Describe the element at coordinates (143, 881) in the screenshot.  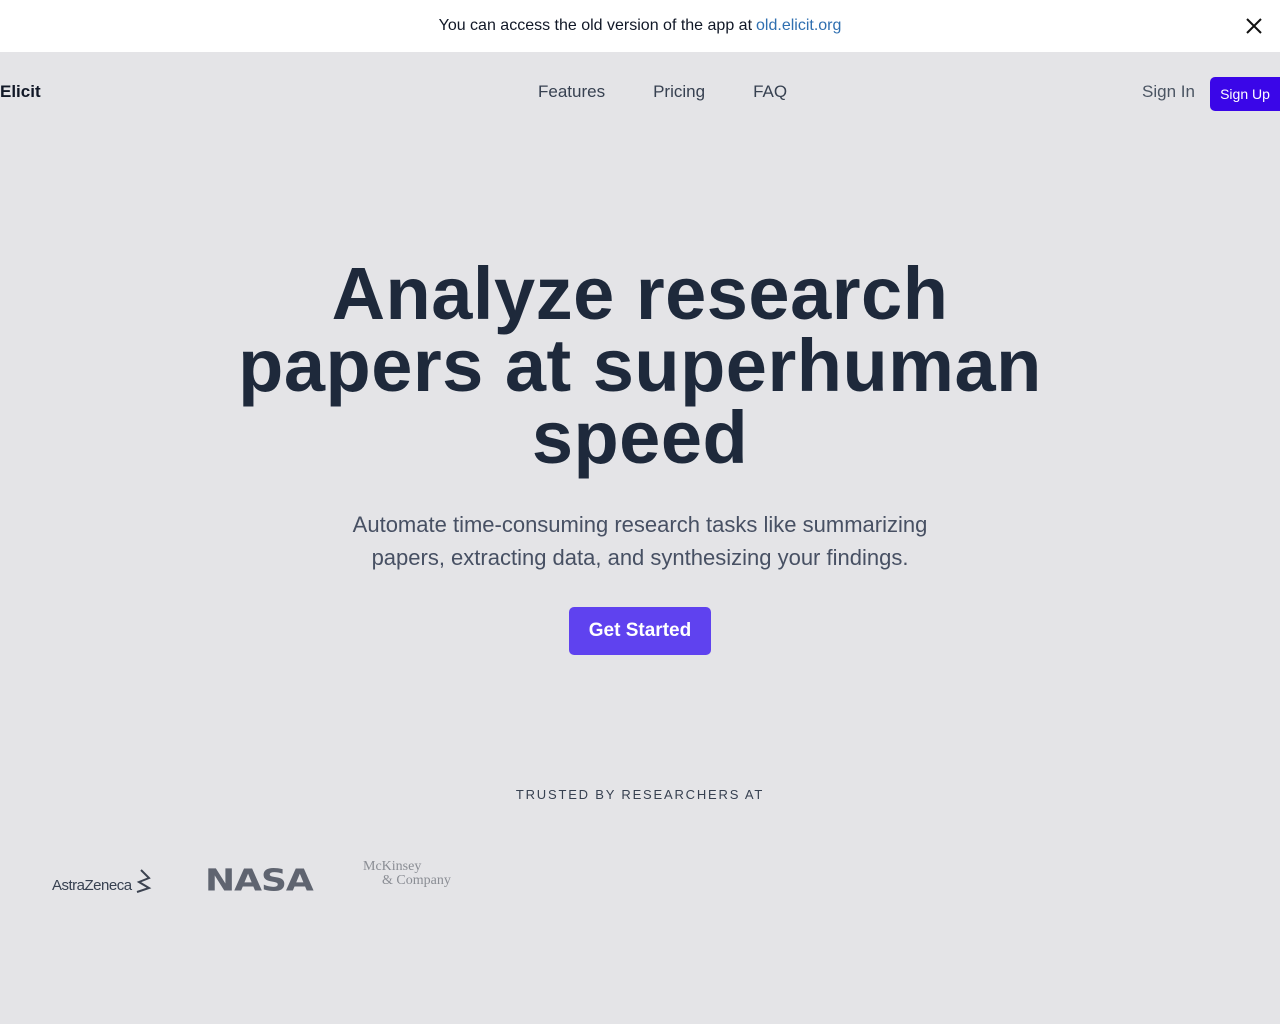
I see `astrazeneca-symbol-icon` at that location.